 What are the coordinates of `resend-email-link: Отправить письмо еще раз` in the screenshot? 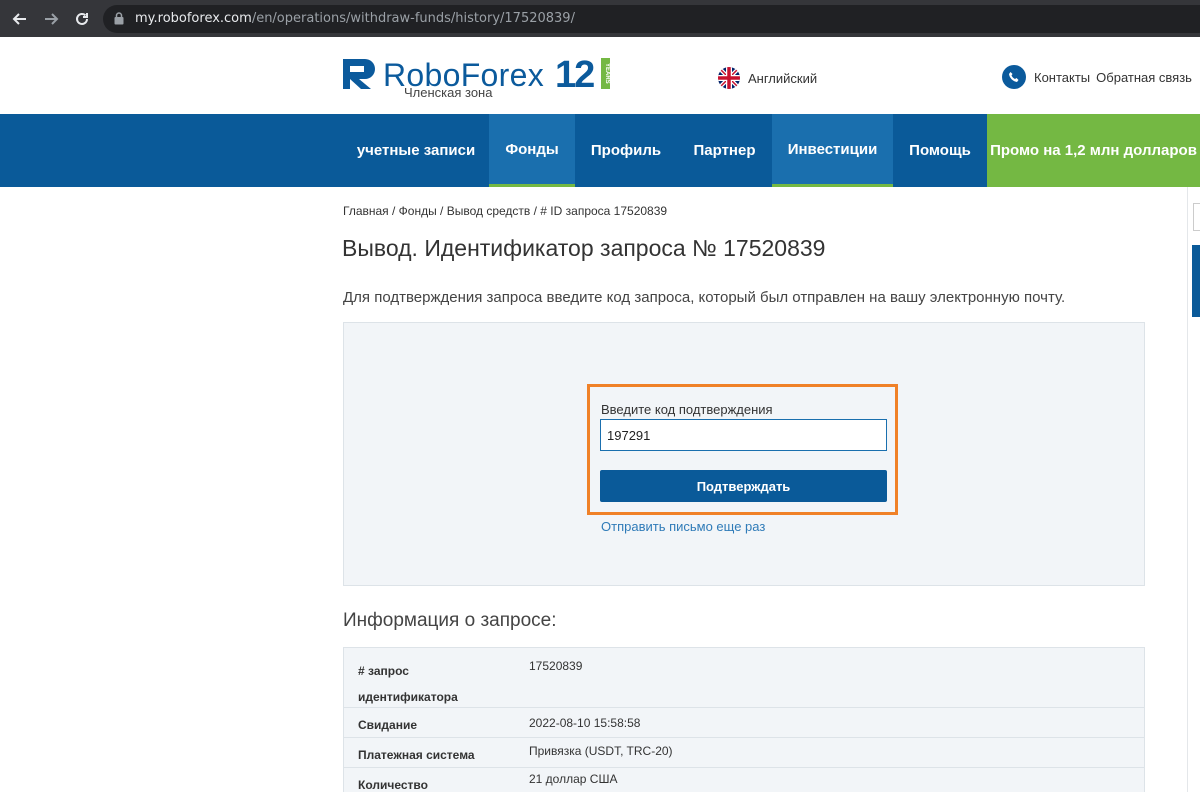 It's located at (683, 526).